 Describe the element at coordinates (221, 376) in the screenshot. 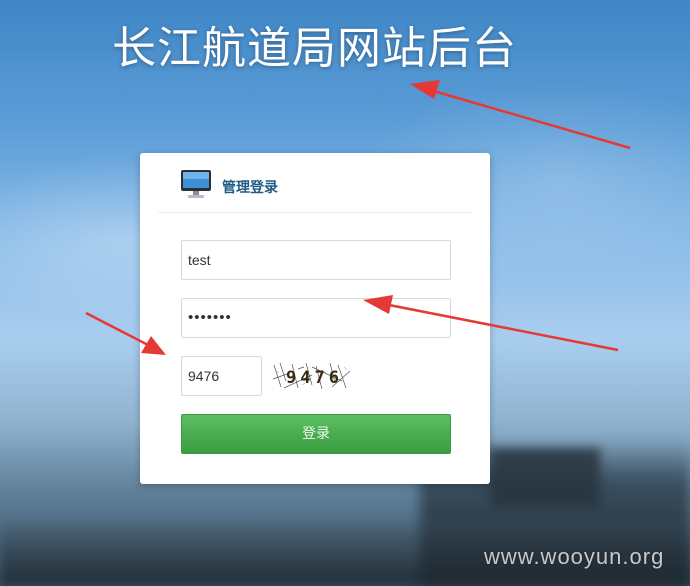

I see `captcha-input: 9476` at that location.